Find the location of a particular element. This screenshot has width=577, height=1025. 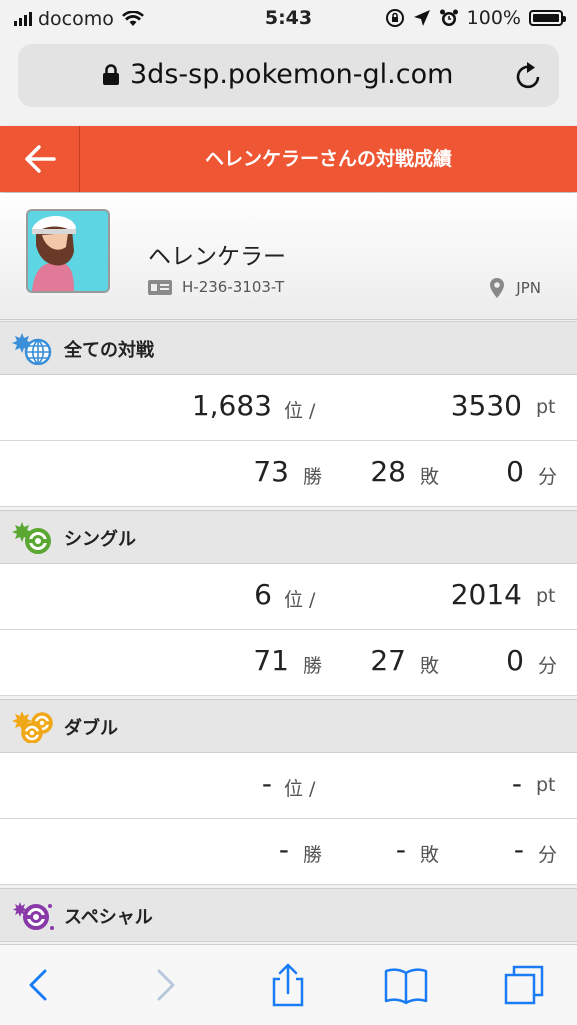

section-label: シングル is located at coordinates (100, 539).